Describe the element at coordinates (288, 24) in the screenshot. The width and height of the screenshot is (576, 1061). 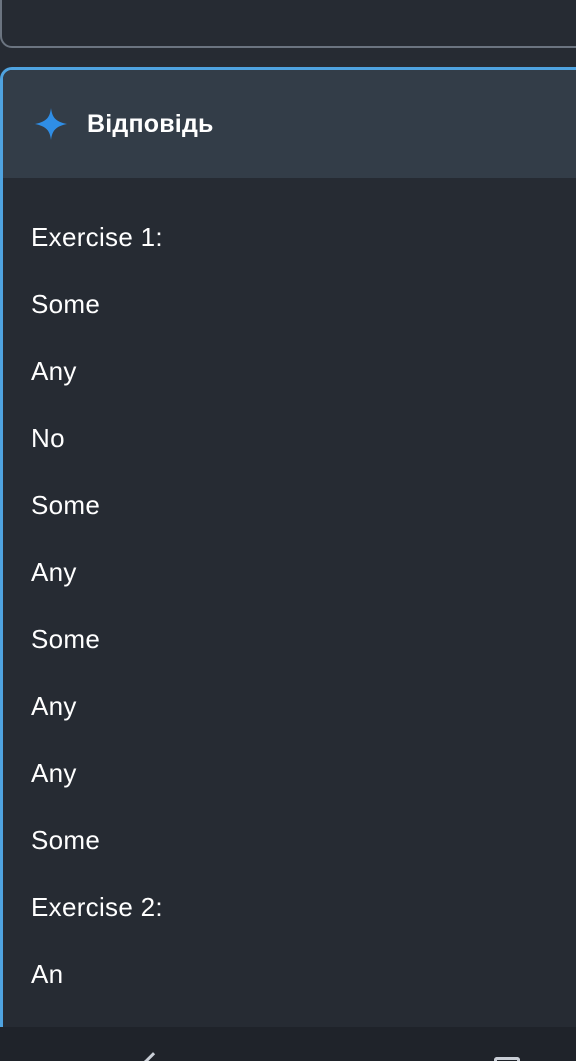
I see `previous-card` at that location.